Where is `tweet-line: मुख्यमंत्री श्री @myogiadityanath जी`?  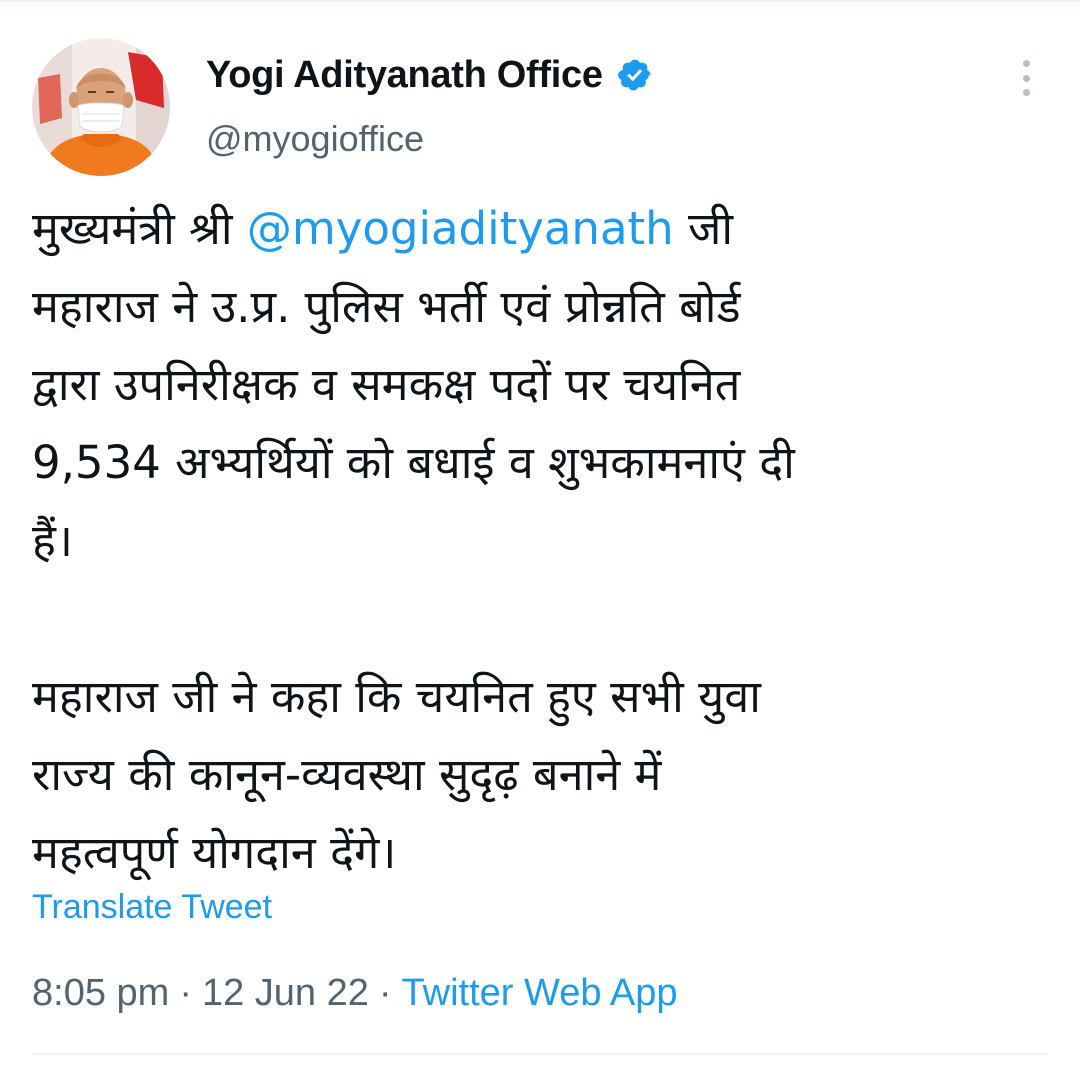 tweet-line: मुख्यमंत्री श्री @myogiadityanath जी is located at coordinates (532, 229).